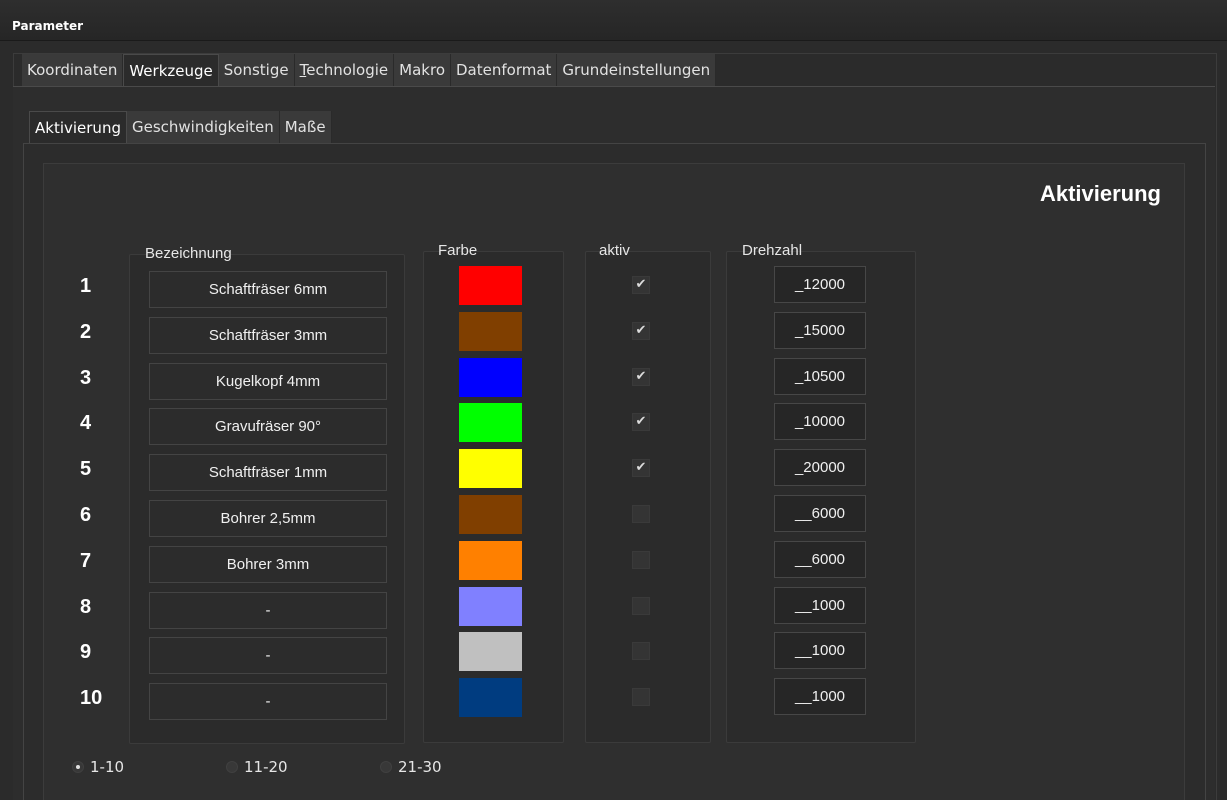 Image resolution: width=1227 pixels, height=800 pixels. What do you see at coordinates (73, 70) in the screenshot?
I see `tab-koordinaten: Koordinaten` at bounding box center [73, 70].